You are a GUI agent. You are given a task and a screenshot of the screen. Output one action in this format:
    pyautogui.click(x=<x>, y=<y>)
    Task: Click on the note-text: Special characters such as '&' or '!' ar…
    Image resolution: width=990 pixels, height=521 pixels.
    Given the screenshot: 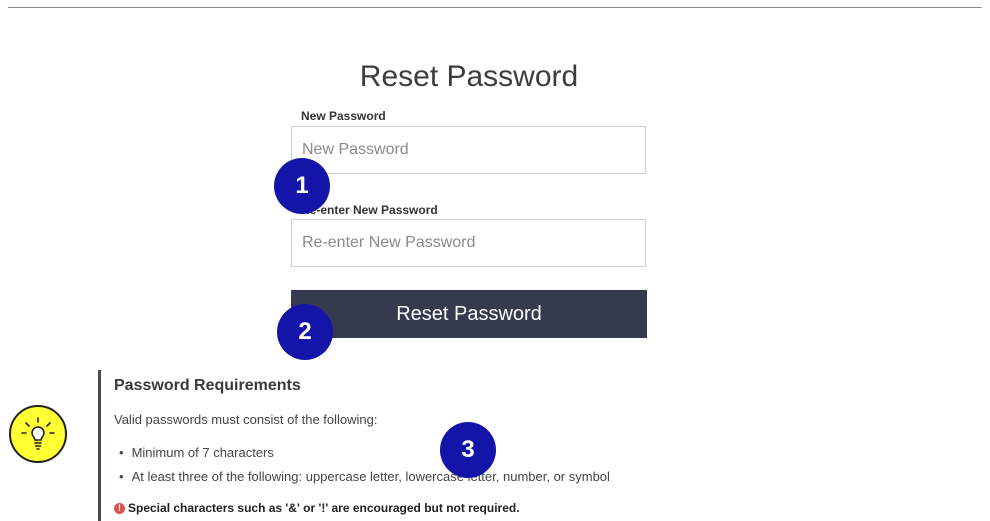 What is the action you would take?
    pyautogui.click(x=324, y=508)
    